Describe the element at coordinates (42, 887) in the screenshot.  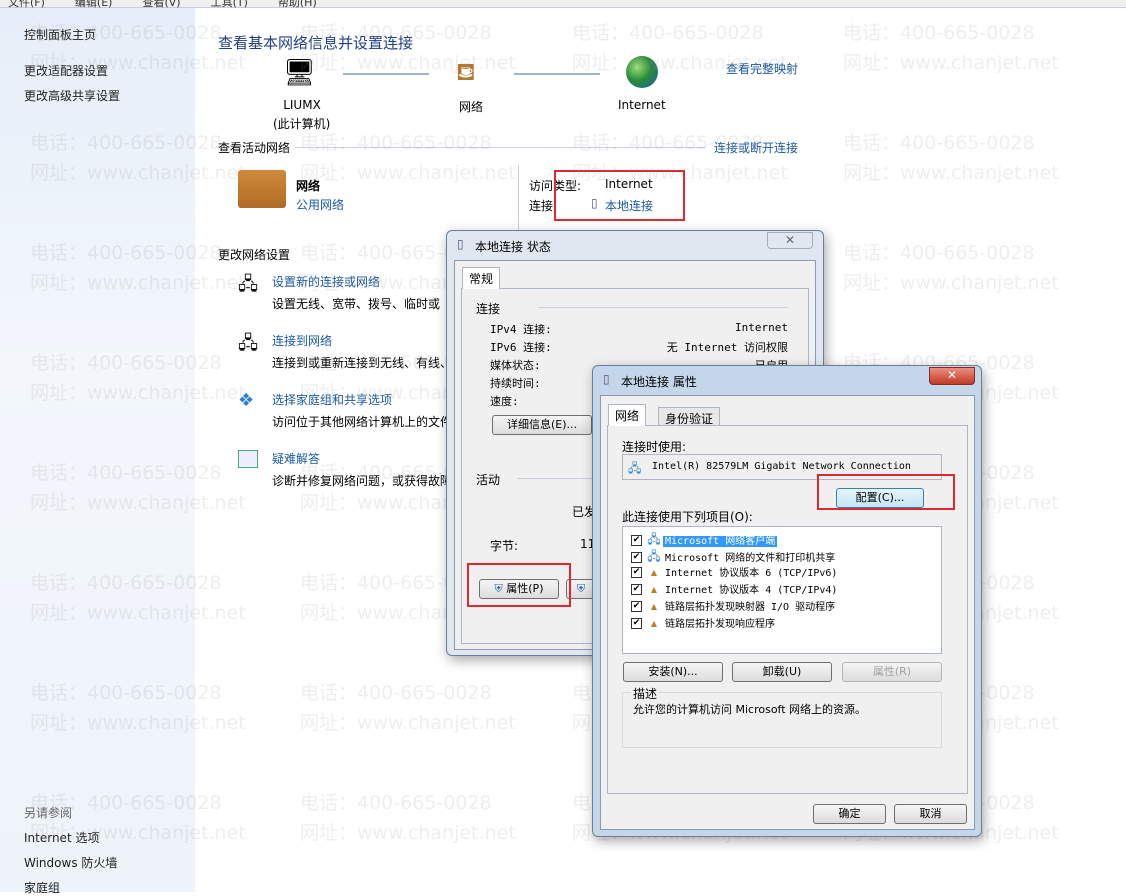
I see `sidebar-homegroup: 家庭组` at that location.